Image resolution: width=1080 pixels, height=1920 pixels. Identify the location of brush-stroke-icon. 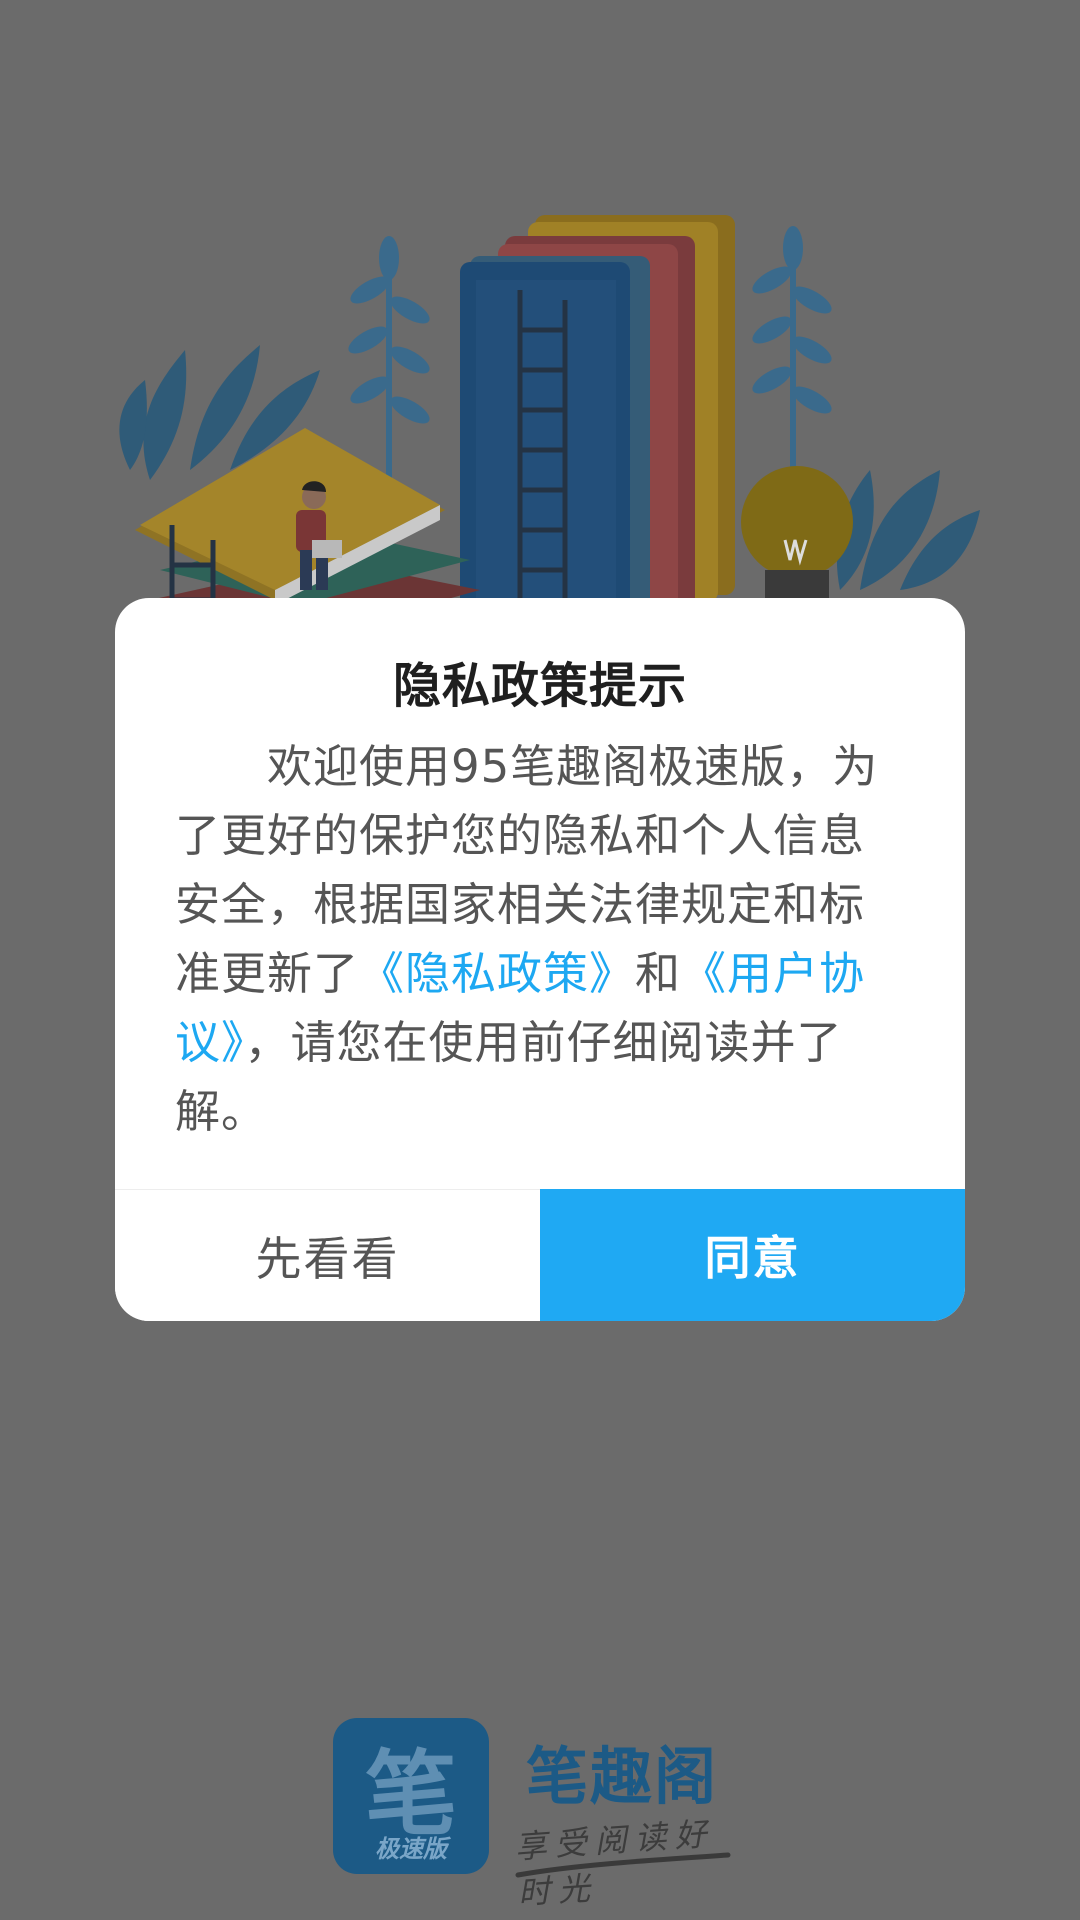
(623, 1865).